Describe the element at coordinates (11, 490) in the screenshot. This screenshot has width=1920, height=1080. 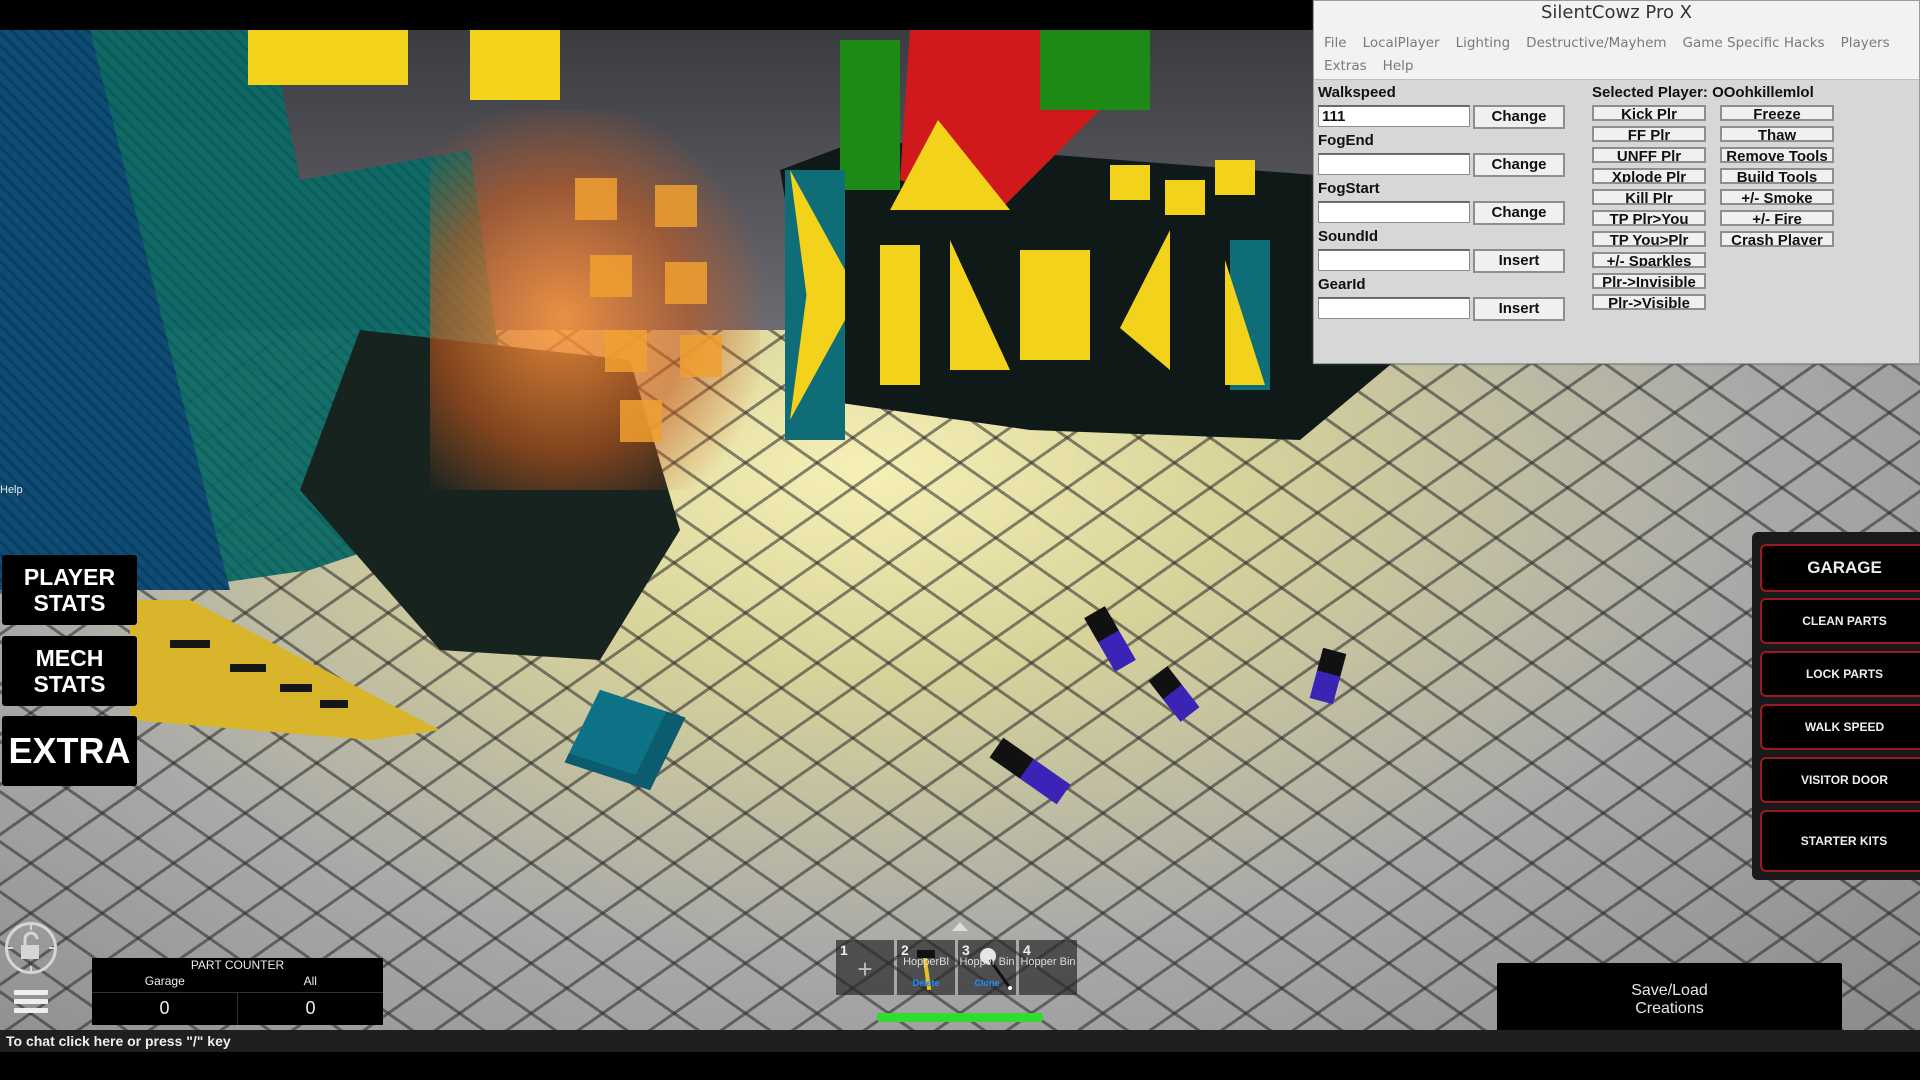
I see `help-link: Help` at that location.